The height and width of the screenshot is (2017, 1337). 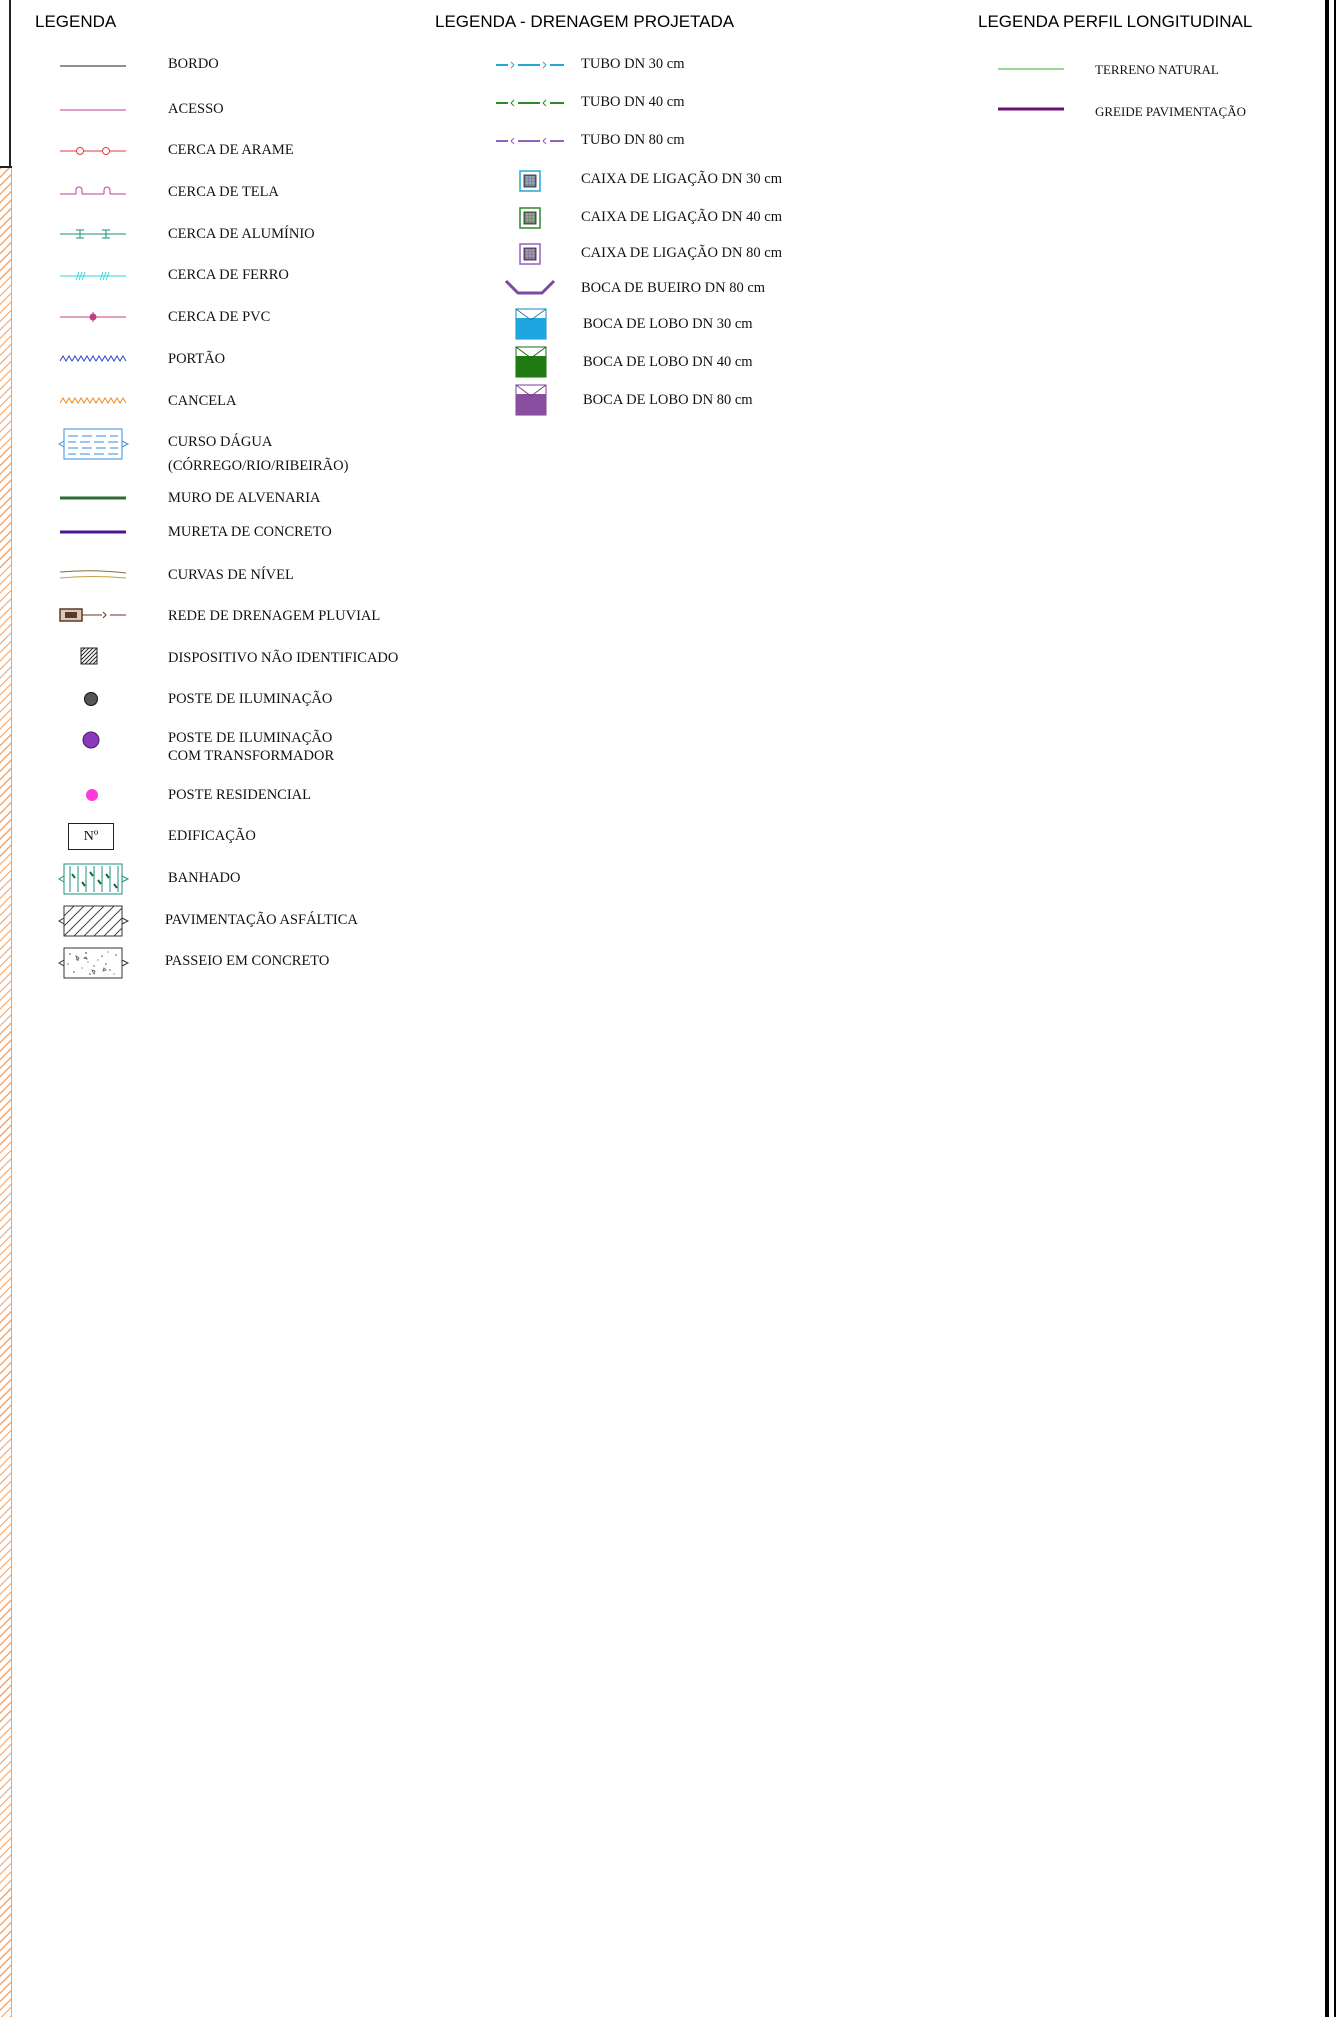 What do you see at coordinates (204, 878) in the screenshot?
I see `legend-label-banhado: BANHADO` at bounding box center [204, 878].